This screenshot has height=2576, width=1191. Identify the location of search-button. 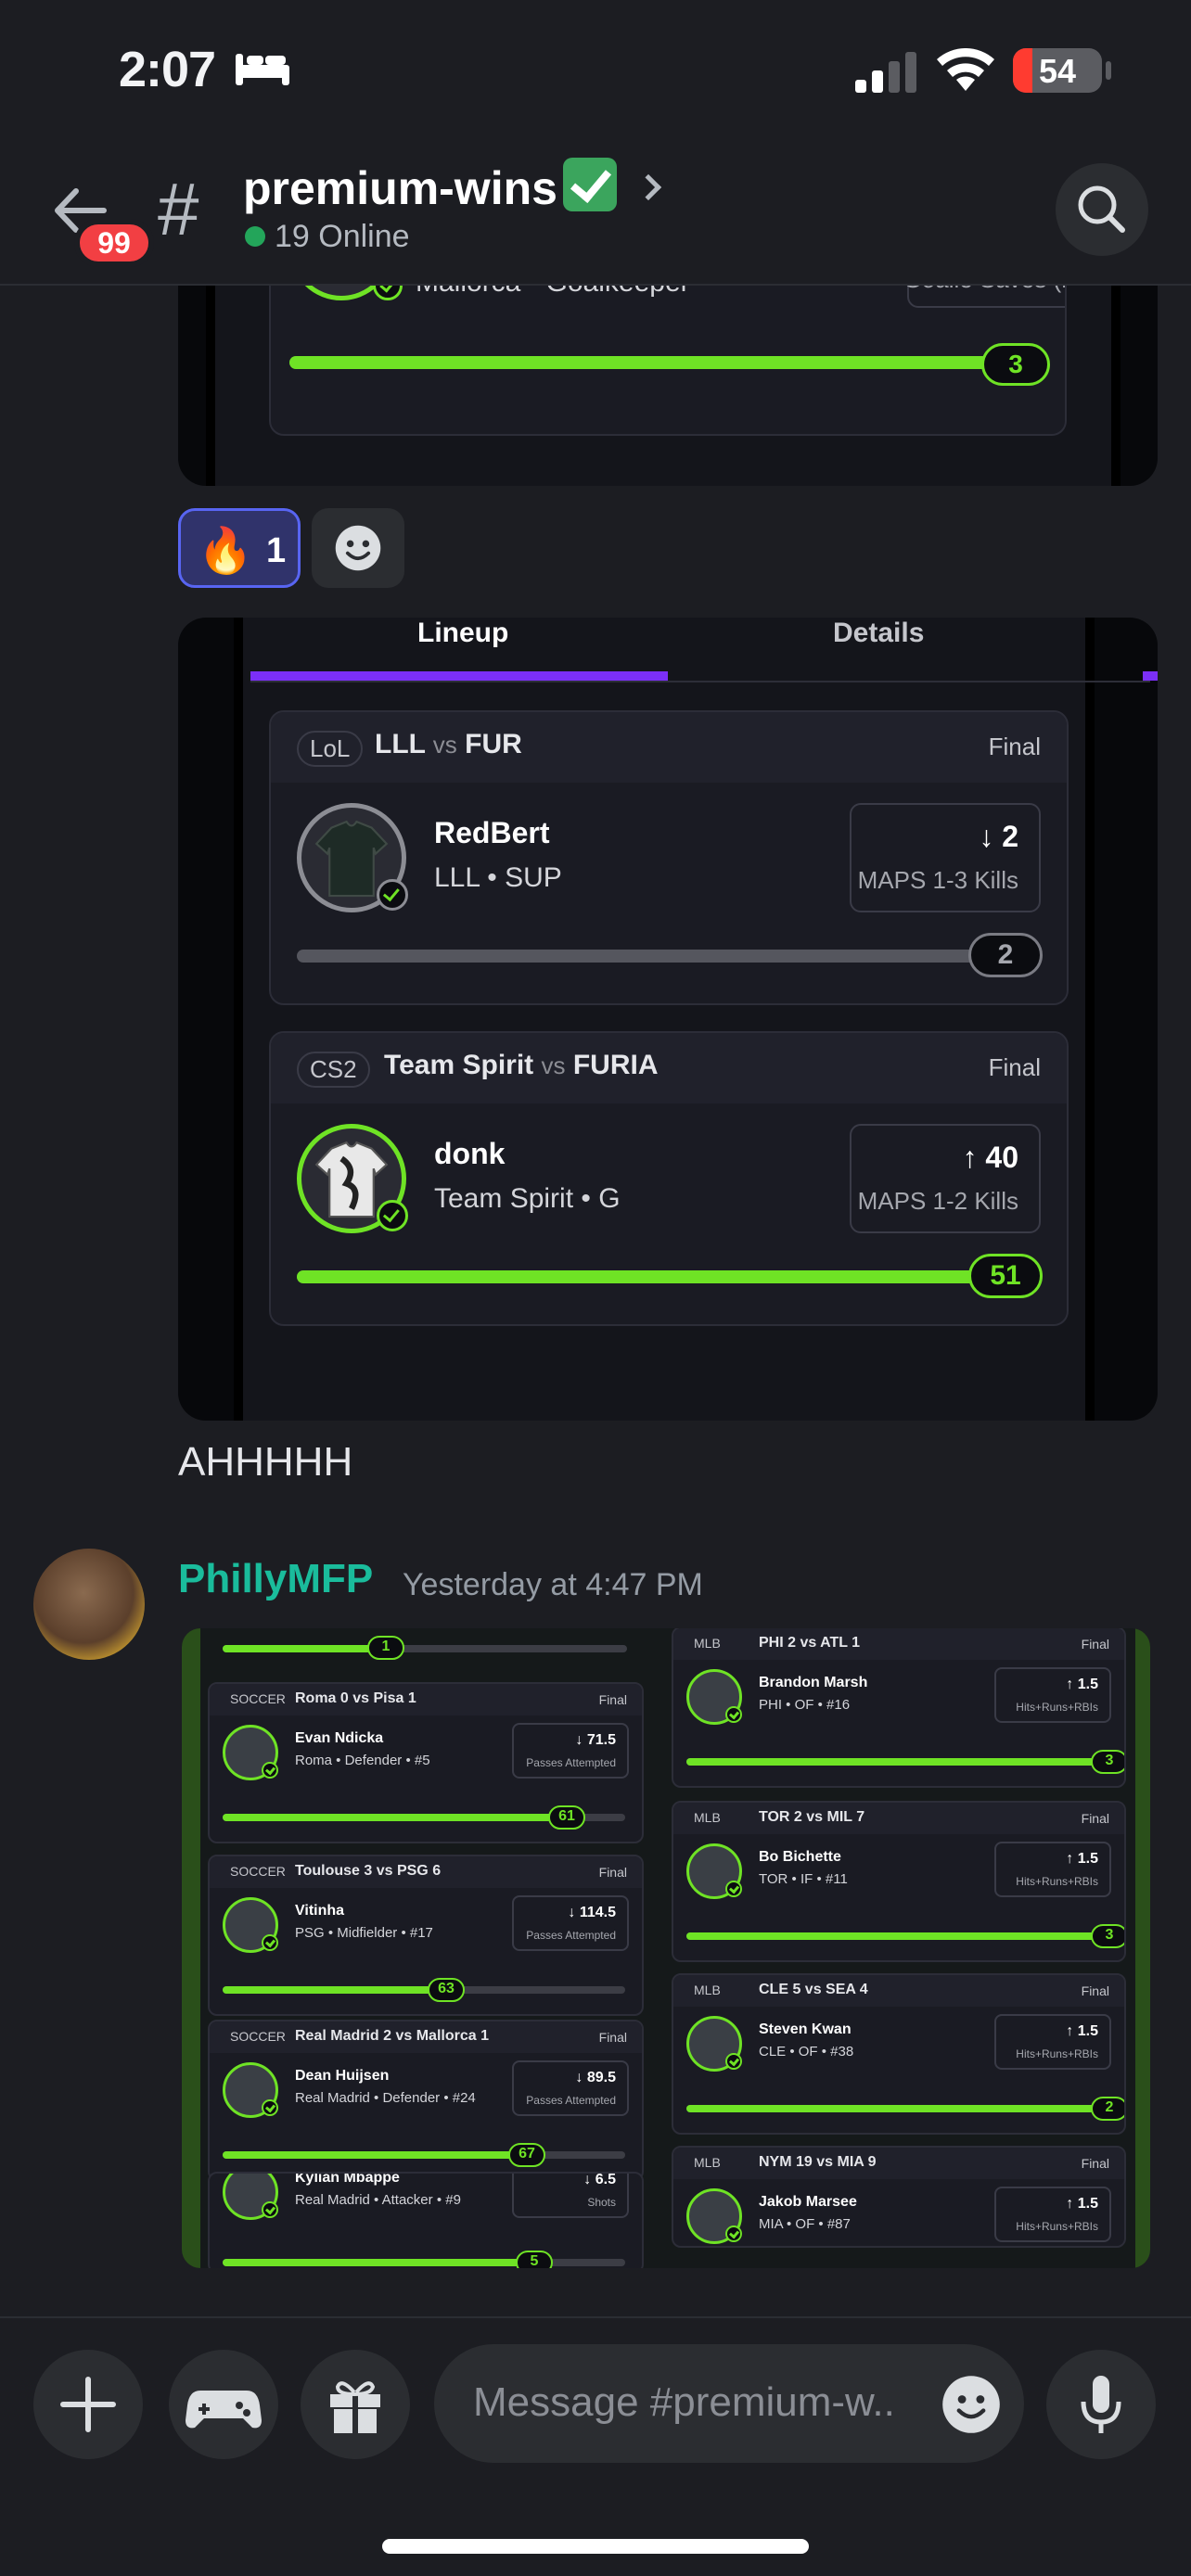
(1102, 209).